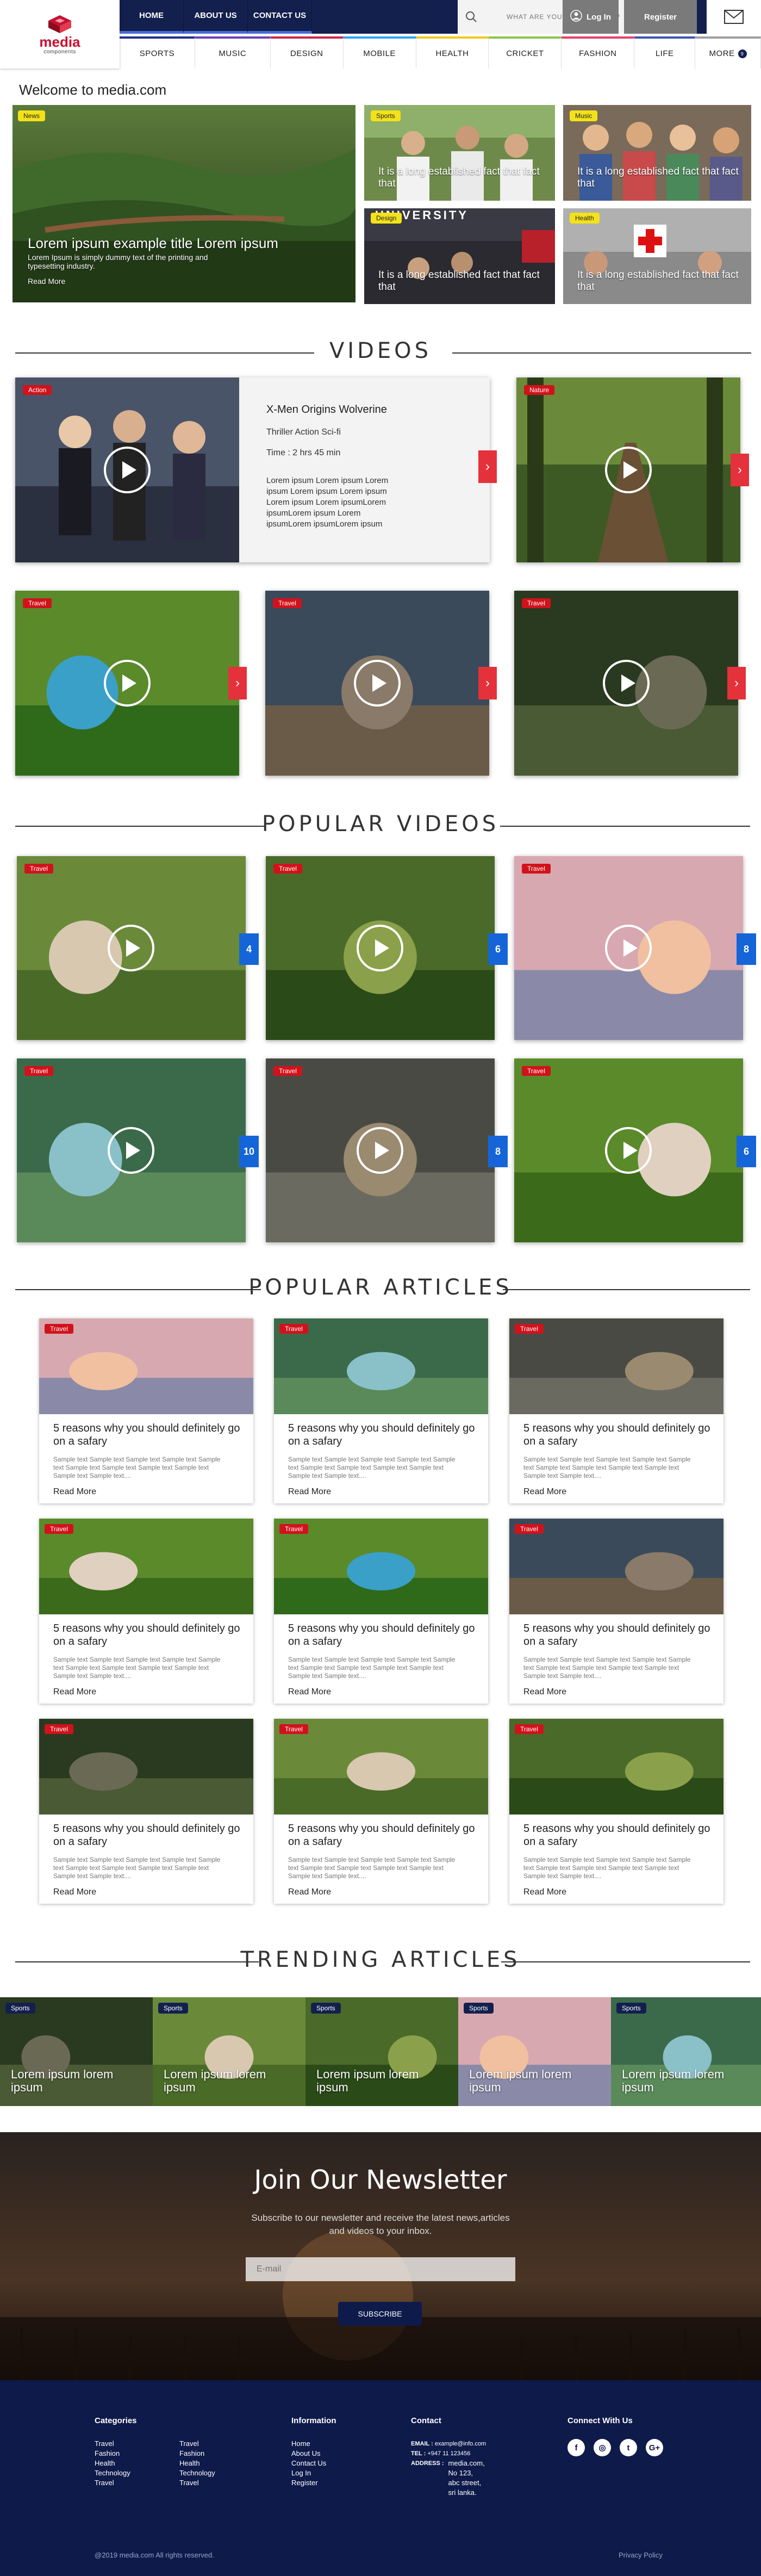  I want to click on video-name: X-Men Origins Wolverine, so click(326, 410).